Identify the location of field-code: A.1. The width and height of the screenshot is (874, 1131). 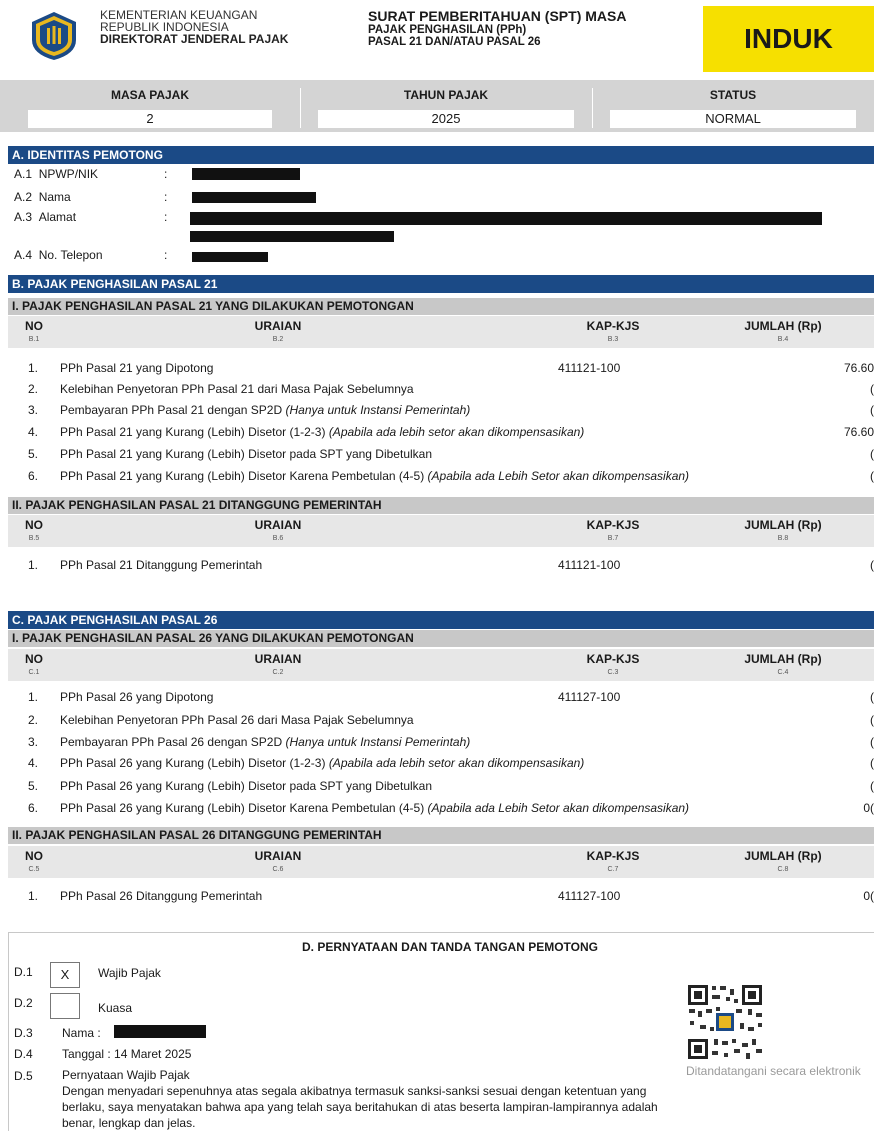
(23, 174).